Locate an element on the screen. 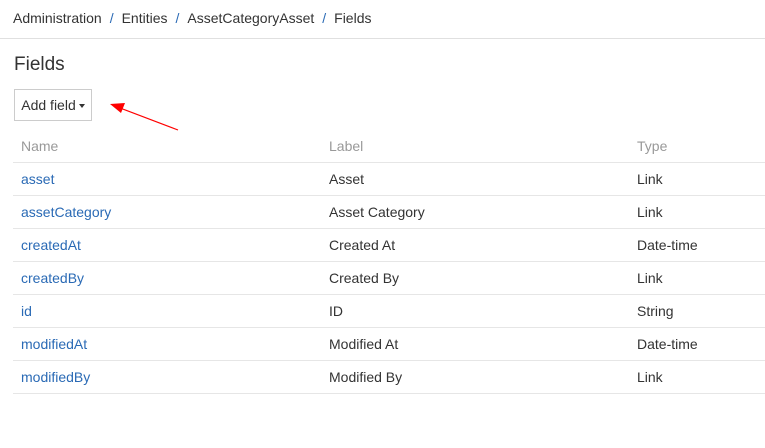  field-name-cell: createdAt is located at coordinates (167, 245).